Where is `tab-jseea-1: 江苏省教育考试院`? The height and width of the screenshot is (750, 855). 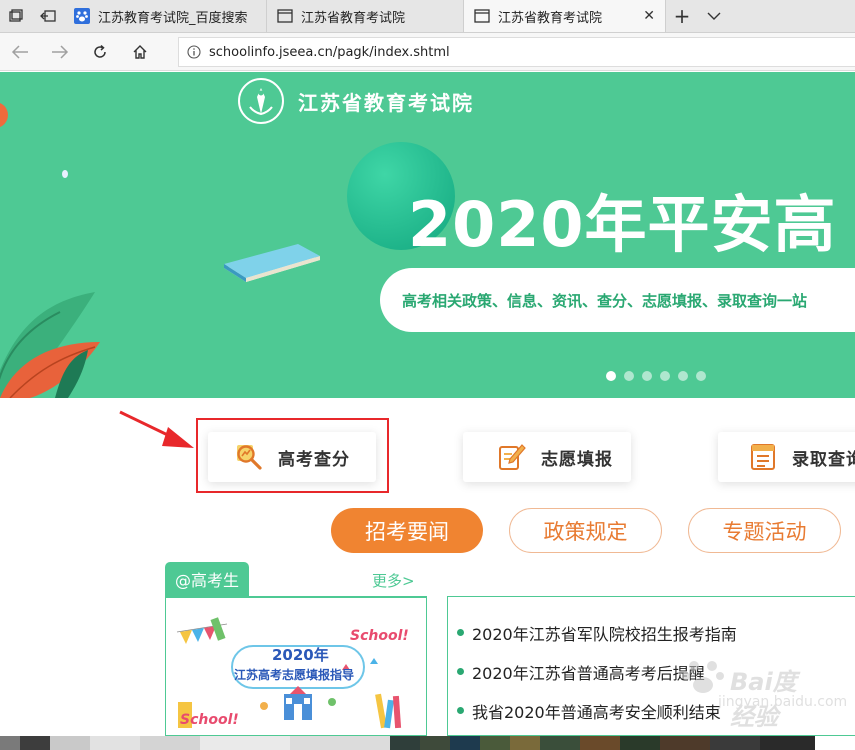
tab-jseea-1: 江苏省教育考试院 is located at coordinates (365, 16).